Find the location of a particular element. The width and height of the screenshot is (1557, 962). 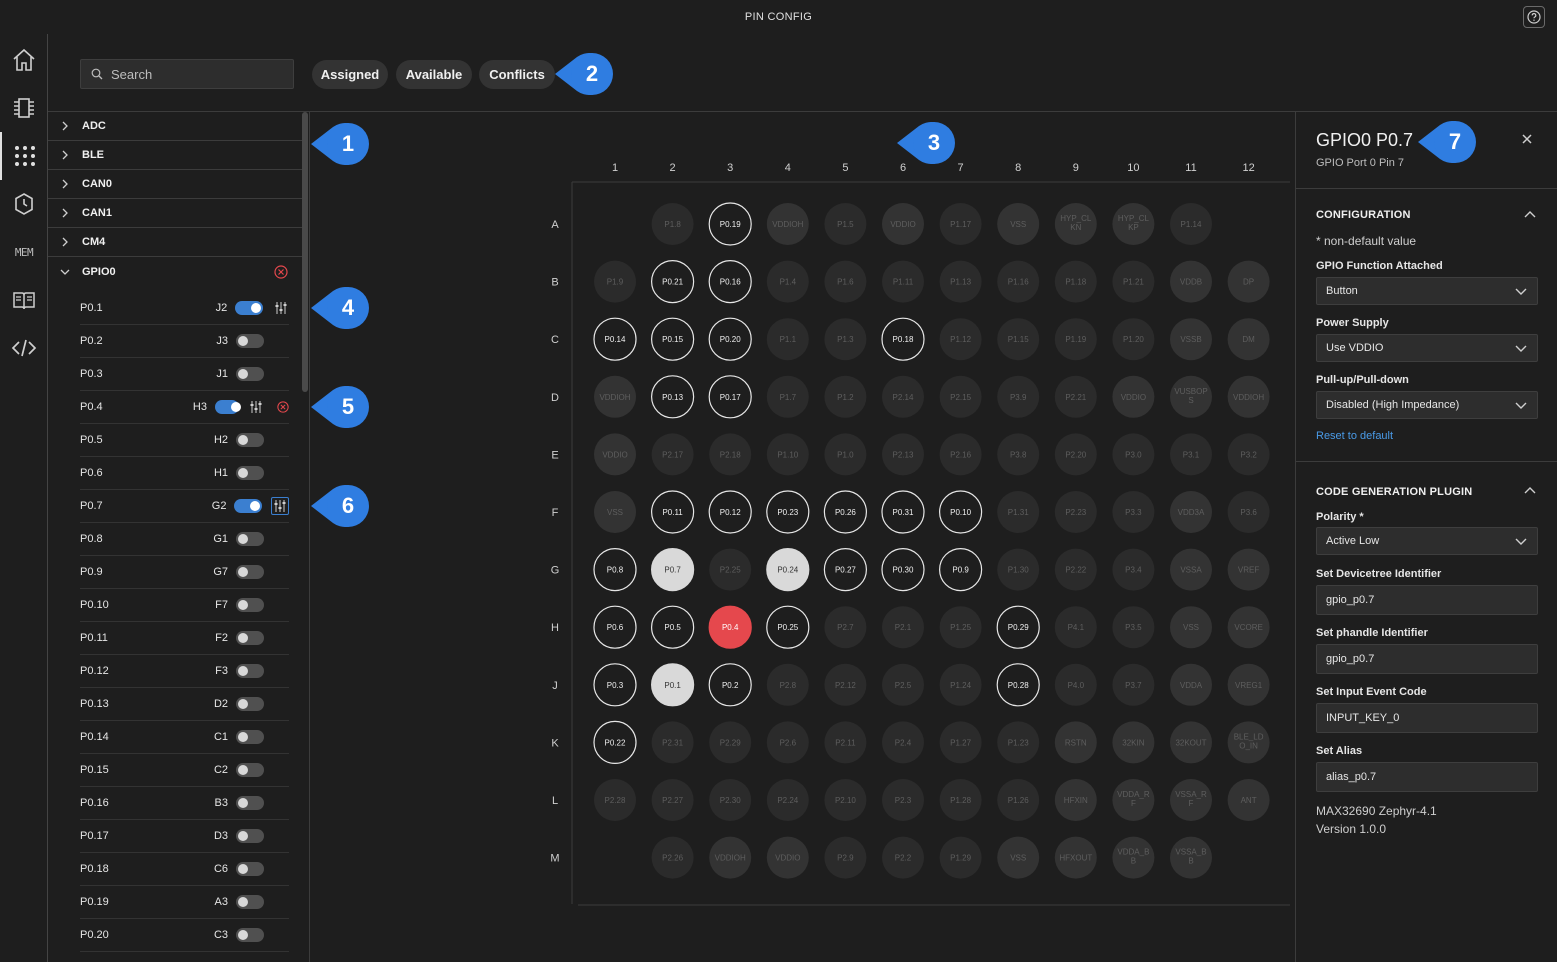

pin-location: A3 is located at coordinates (221, 902).